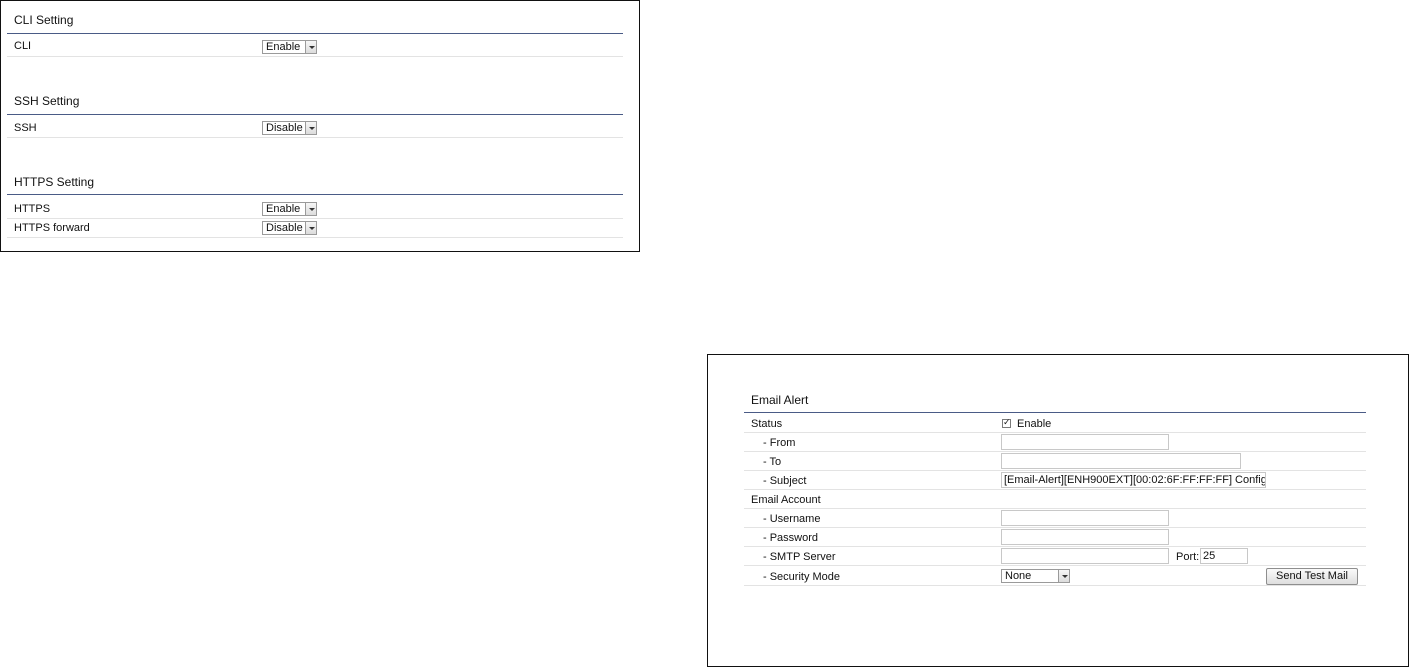 Image resolution: width=1409 pixels, height=667 pixels. I want to click on cli-setting-title: CLI Setting, so click(44, 20).